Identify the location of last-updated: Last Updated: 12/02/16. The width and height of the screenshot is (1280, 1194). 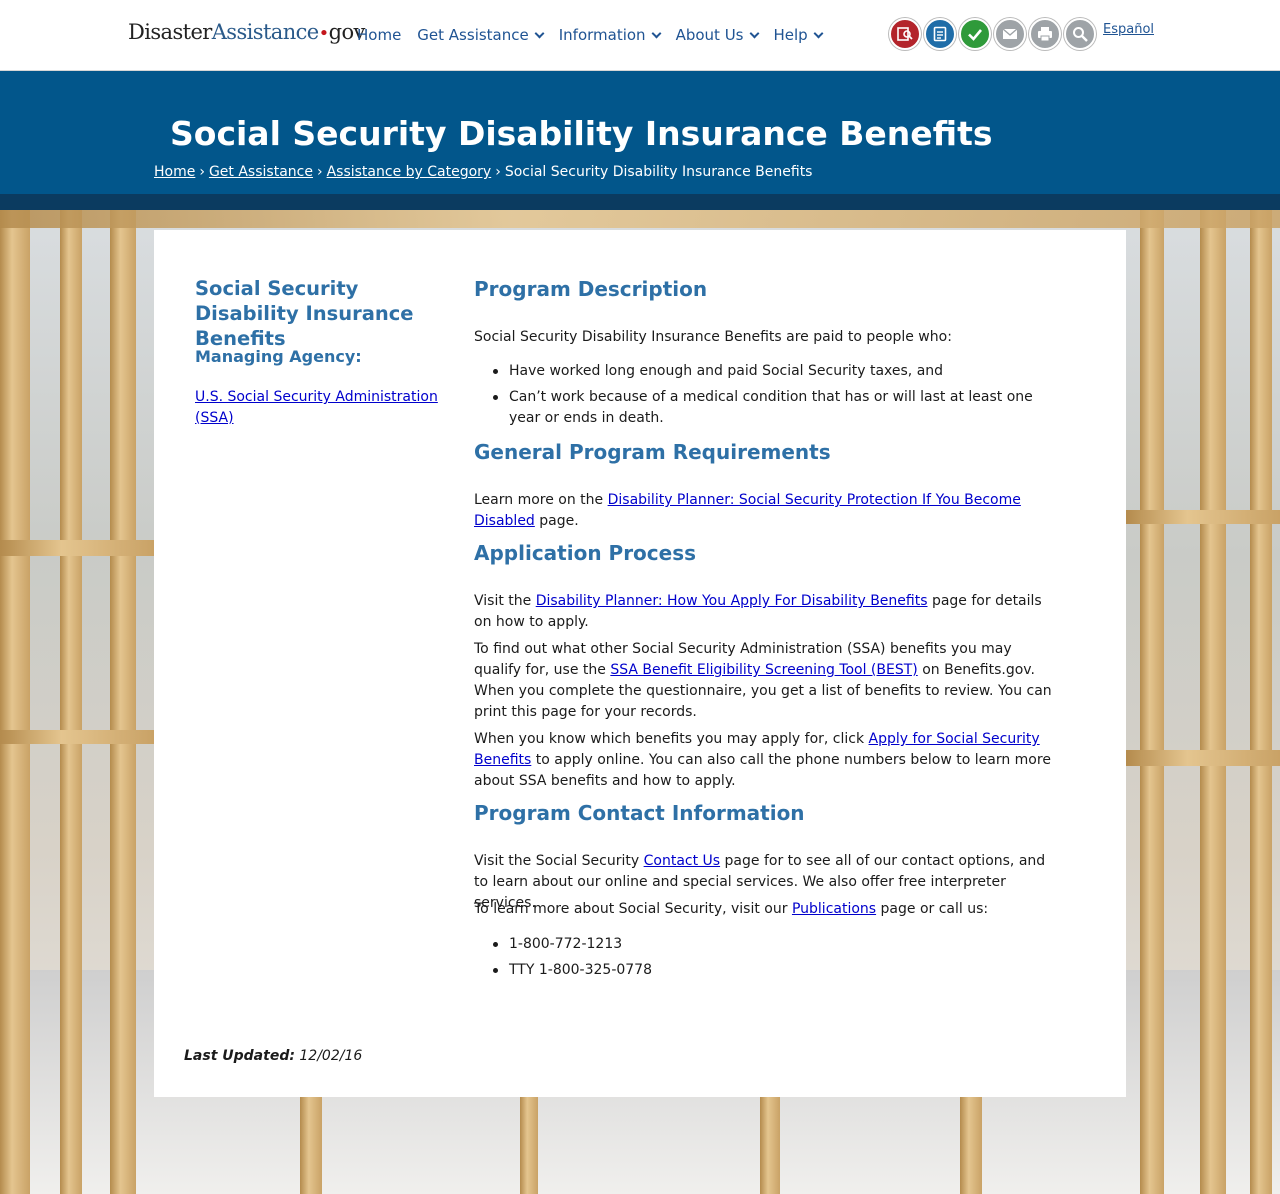
(273, 1056).